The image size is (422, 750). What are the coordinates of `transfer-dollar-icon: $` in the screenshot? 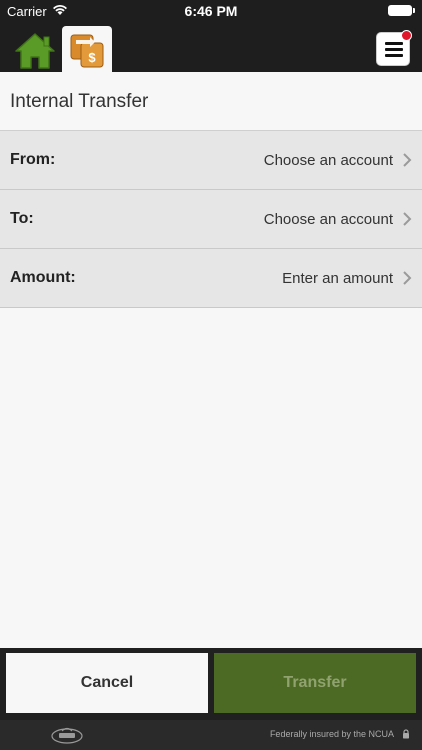 It's located at (87, 51).